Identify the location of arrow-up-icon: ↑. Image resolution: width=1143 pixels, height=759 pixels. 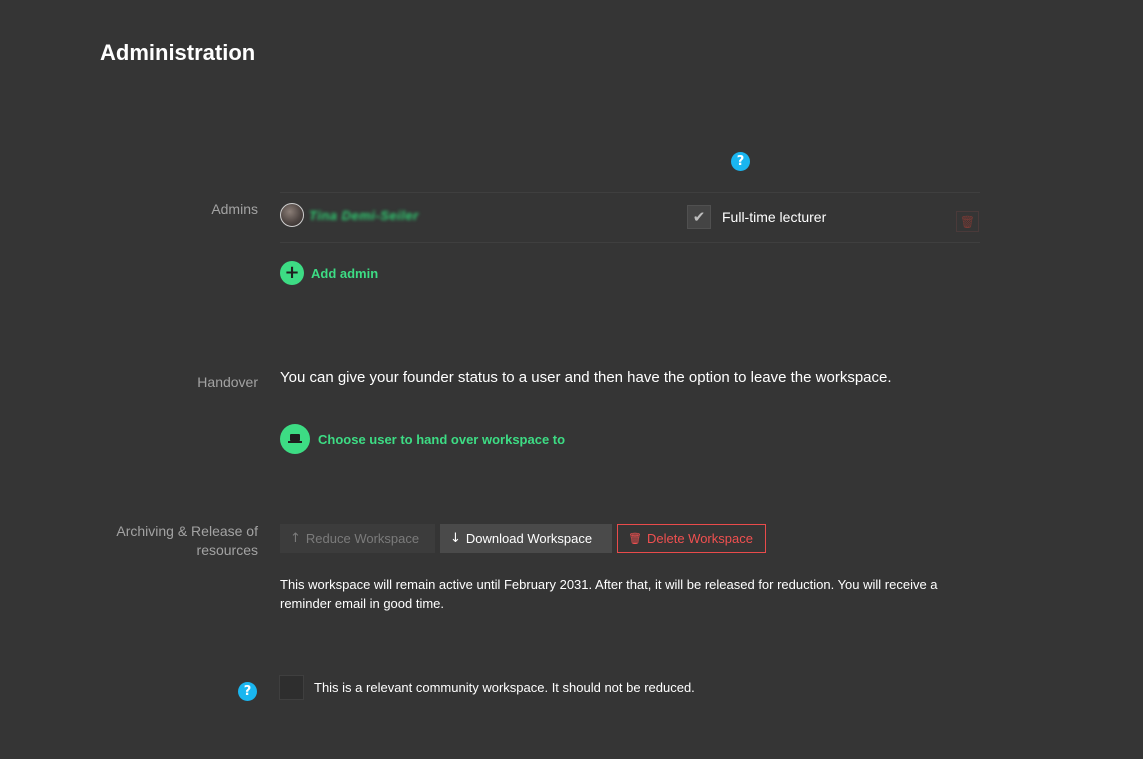
(295, 538).